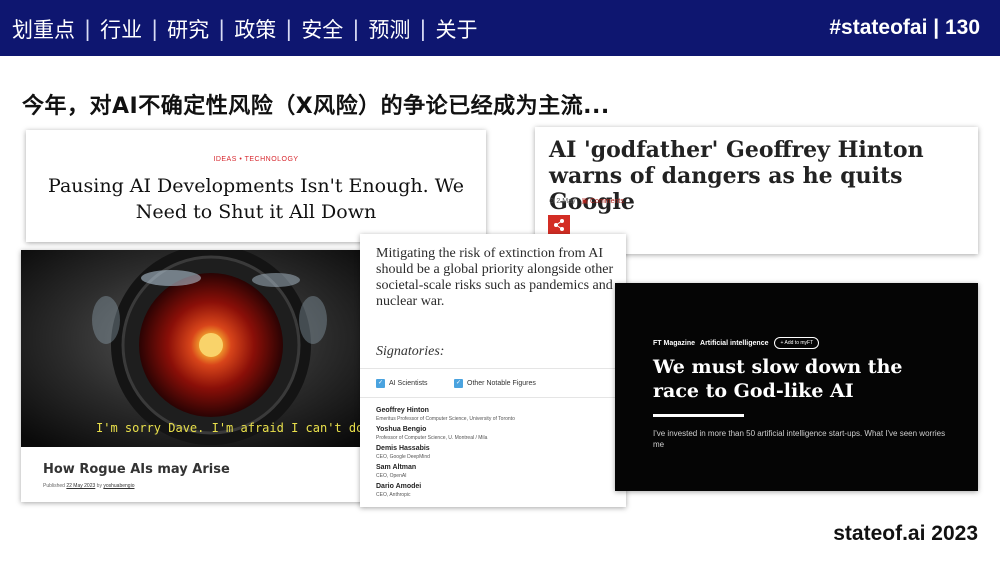 Image resolution: width=1000 pixels, height=563 pixels. What do you see at coordinates (393, 495) in the screenshot?
I see `signatory-role: CEO, Anthropic` at bounding box center [393, 495].